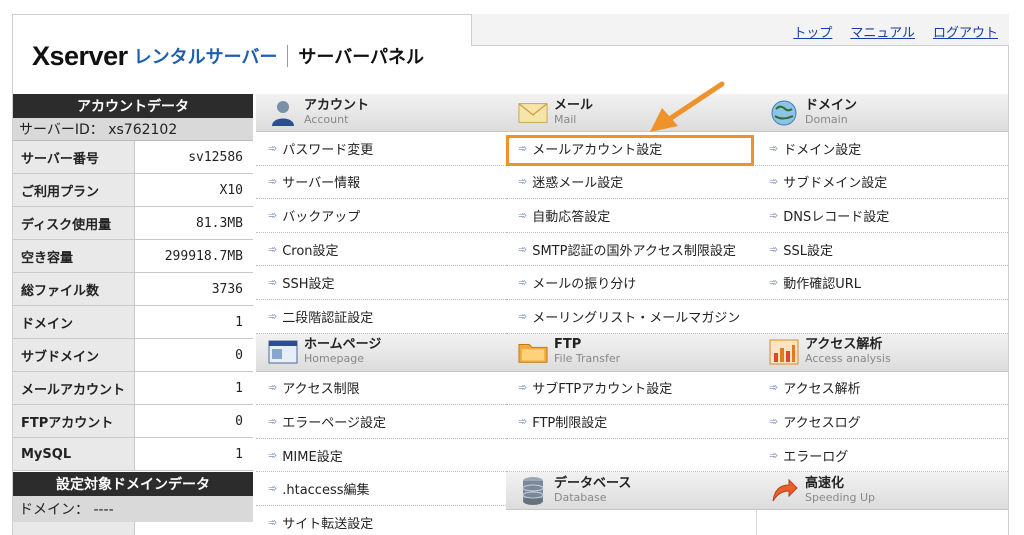  What do you see at coordinates (882, 283) in the screenshot?
I see `menu-item-verify-url: ➾ 動作確認URL` at bounding box center [882, 283].